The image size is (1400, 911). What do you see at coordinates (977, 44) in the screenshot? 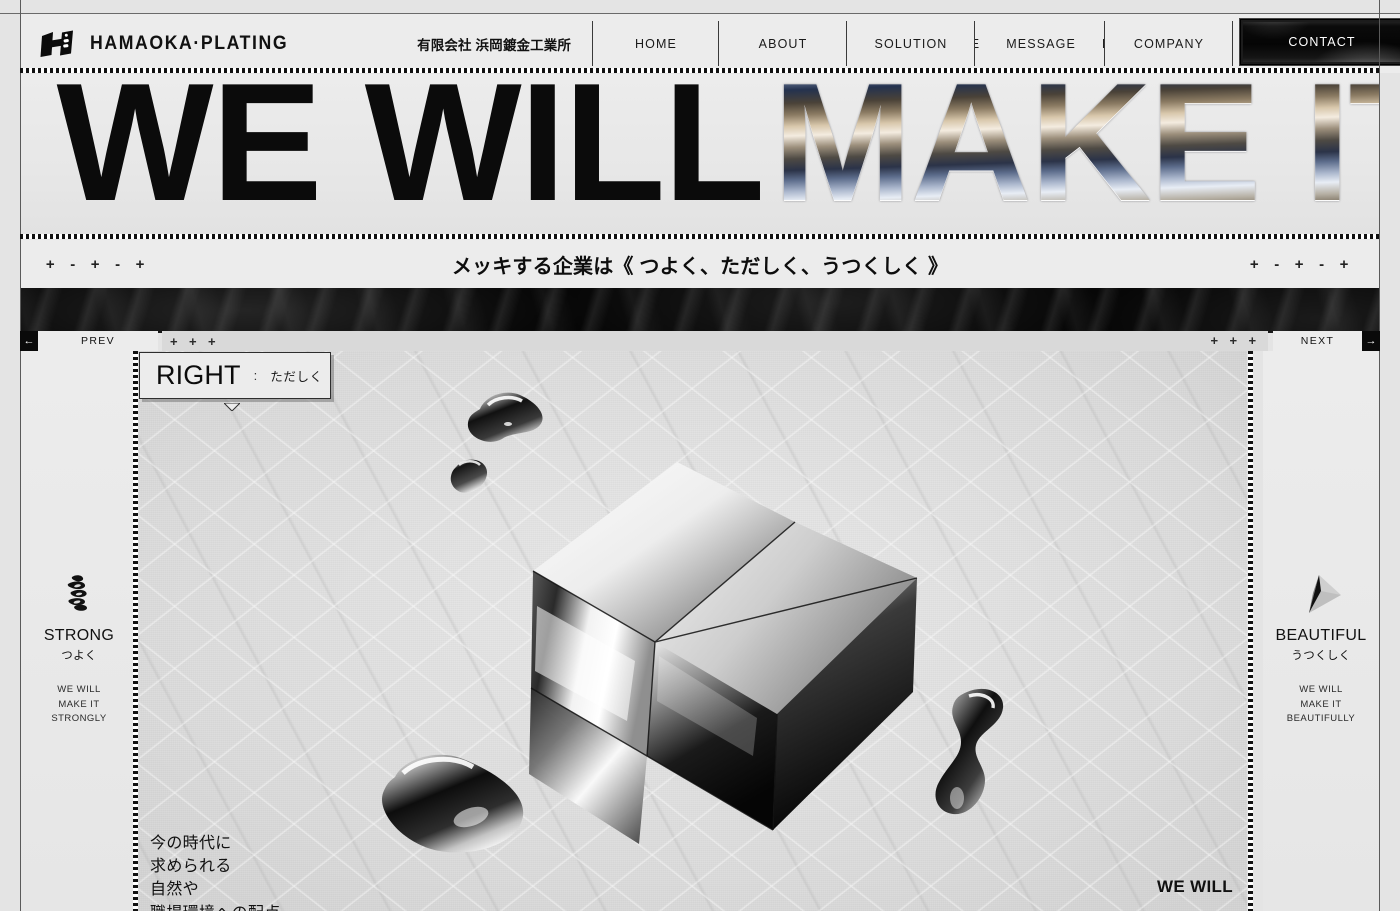
I see `marquee-word: SAGE` at bounding box center [977, 44].